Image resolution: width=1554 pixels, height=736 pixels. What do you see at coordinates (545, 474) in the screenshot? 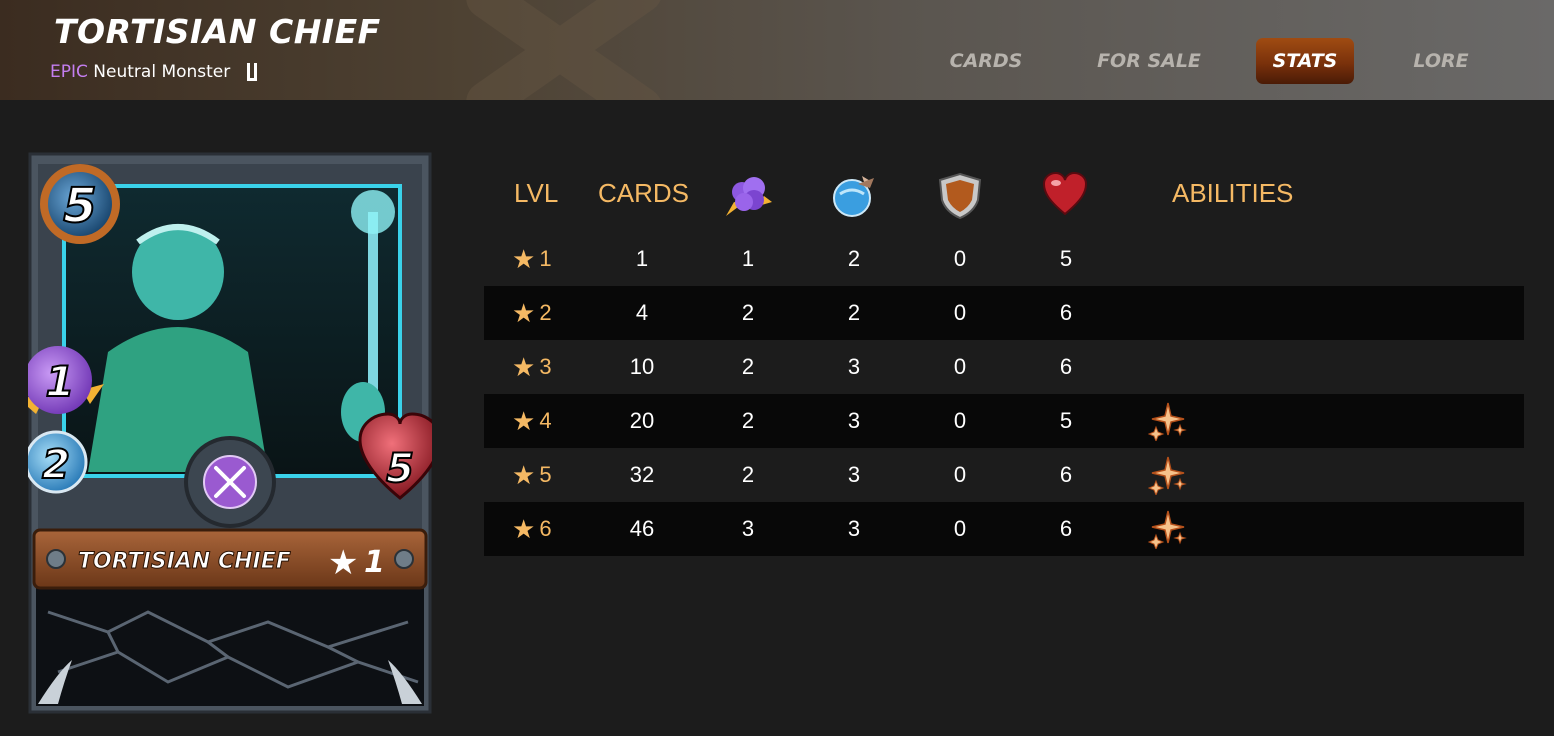
I see `level-value: 5` at bounding box center [545, 474].